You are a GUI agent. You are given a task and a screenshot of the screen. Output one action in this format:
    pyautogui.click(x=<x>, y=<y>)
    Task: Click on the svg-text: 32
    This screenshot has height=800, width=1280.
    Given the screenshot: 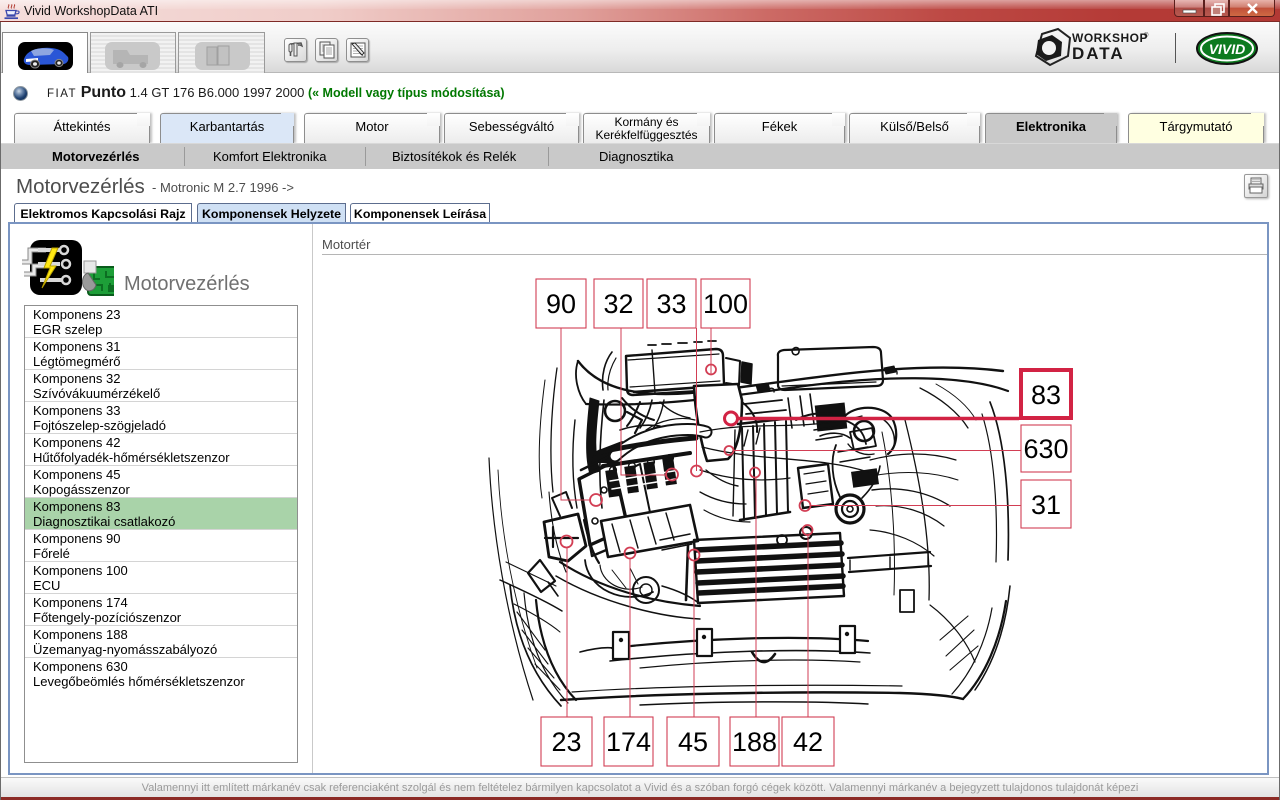 What is the action you would take?
    pyautogui.click(x=618, y=304)
    